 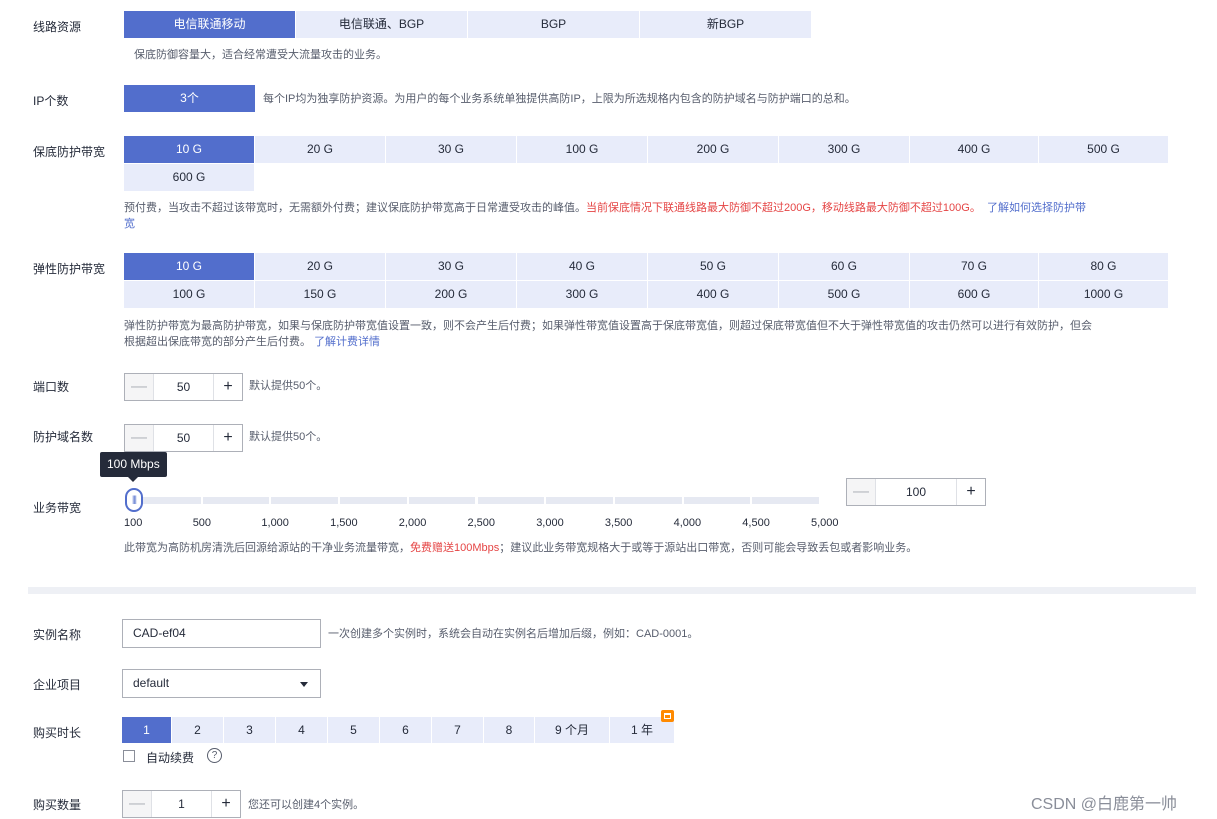 What do you see at coordinates (457, 730) in the screenshot?
I see `duration-option: 7` at bounding box center [457, 730].